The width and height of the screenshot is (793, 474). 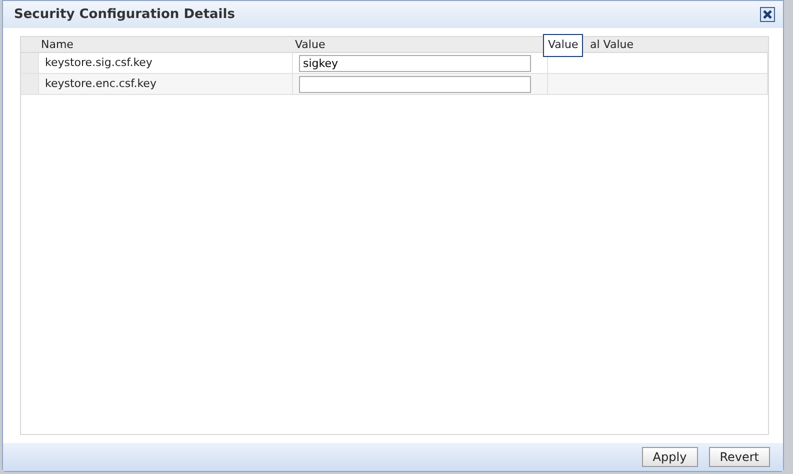 I want to click on value-input: sigkey, so click(x=415, y=63).